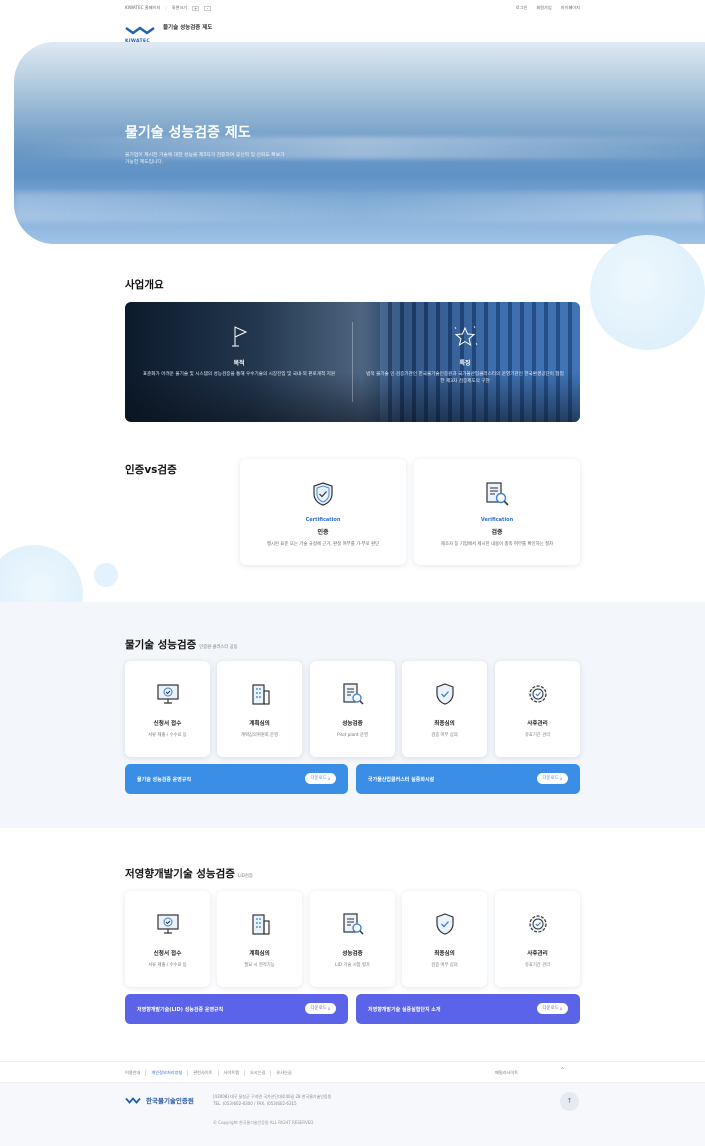 This screenshot has height=1146, width=705. Describe the element at coordinates (164, 780) in the screenshot. I see `download-label: 물기술 성능검증 운영규칙` at that location.